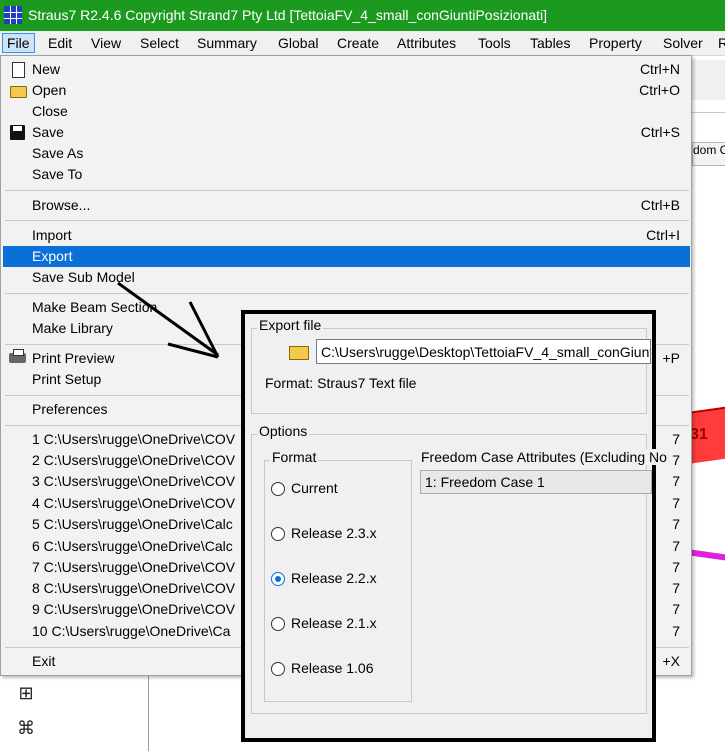  I want to click on freedom-case-list: 1: Freedom Case 1, so click(536, 482).